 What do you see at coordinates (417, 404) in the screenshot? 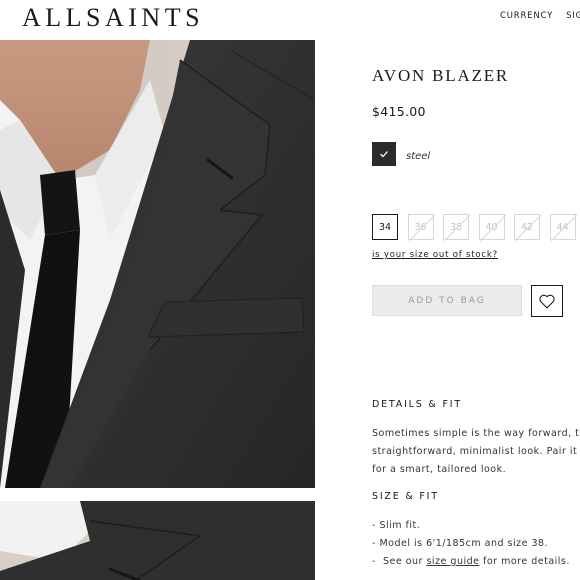
I see `details-fit-heading: DETAILS & FIT` at bounding box center [417, 404].